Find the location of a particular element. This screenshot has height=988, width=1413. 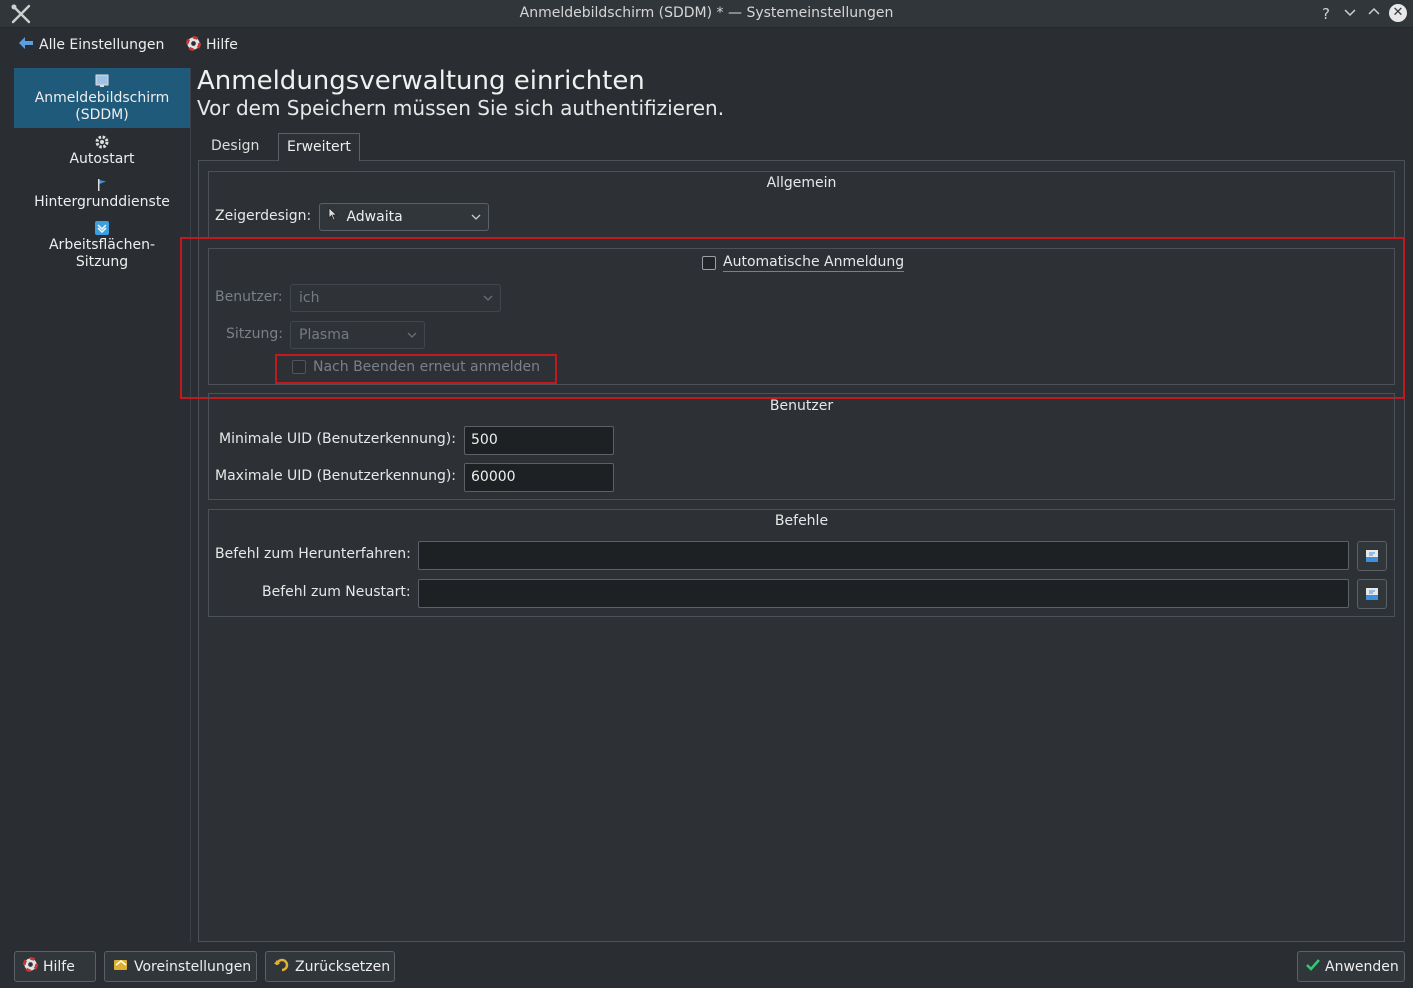

checkmark-icon is located at coordinates (1313, 966).